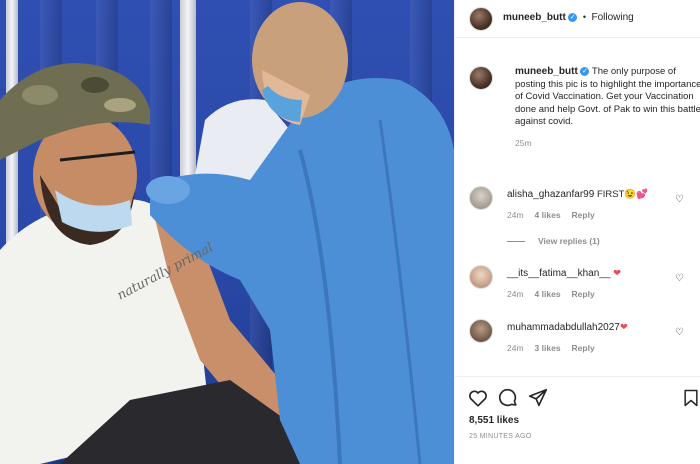 This screenshot has height=464, width=700. I want to click on comment-icon, so click(508, 398).